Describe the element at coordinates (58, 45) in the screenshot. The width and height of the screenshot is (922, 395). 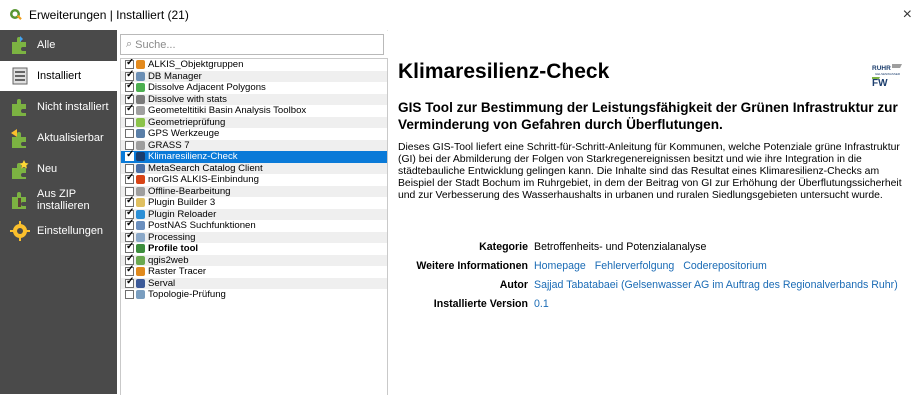
I see `sidebar-item-alle: Alle` at that location.